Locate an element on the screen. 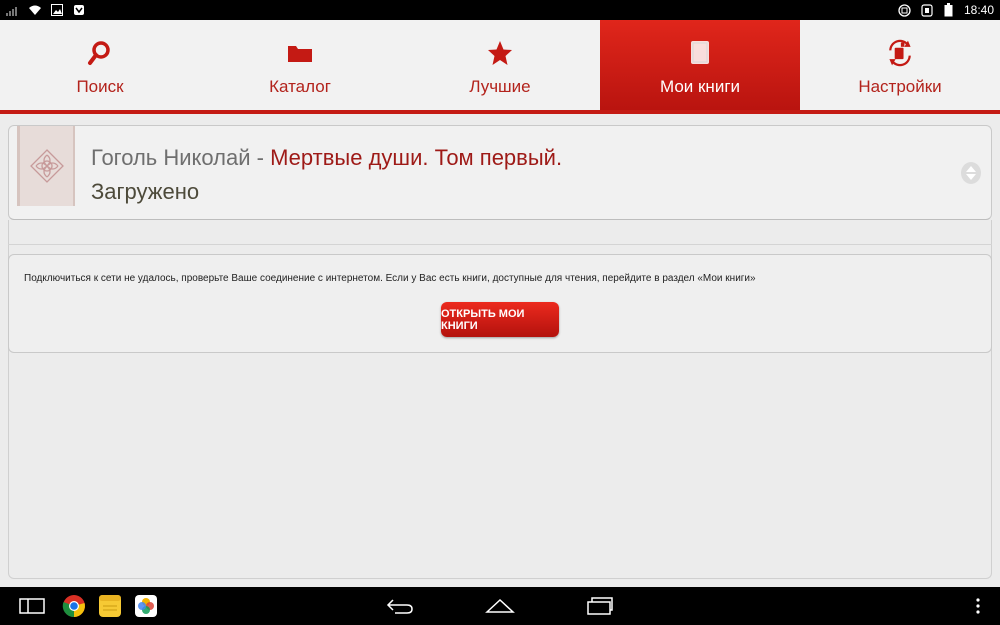  battery-icon is located at coordinates (949, 10).